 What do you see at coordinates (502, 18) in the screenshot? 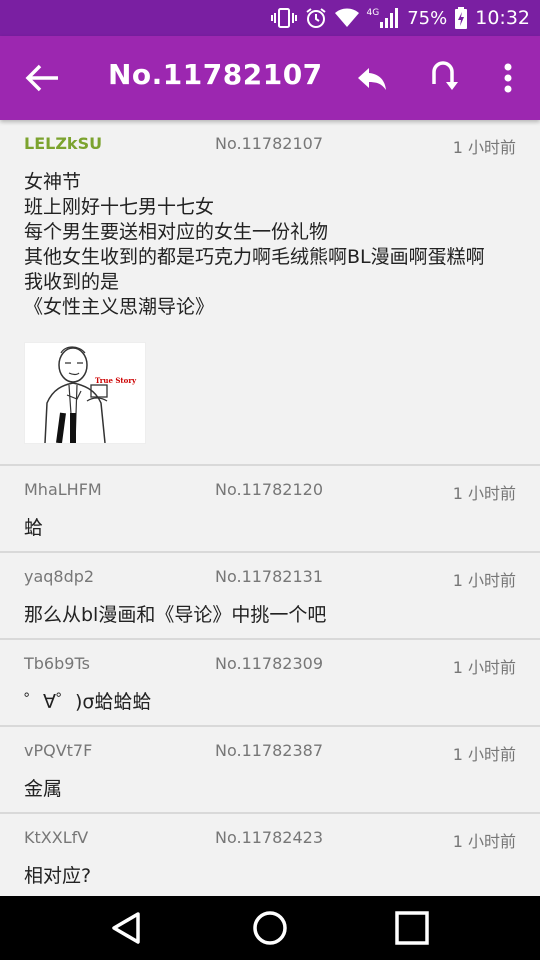
I see `clock: 10:32` at bounding box center [502, 18].